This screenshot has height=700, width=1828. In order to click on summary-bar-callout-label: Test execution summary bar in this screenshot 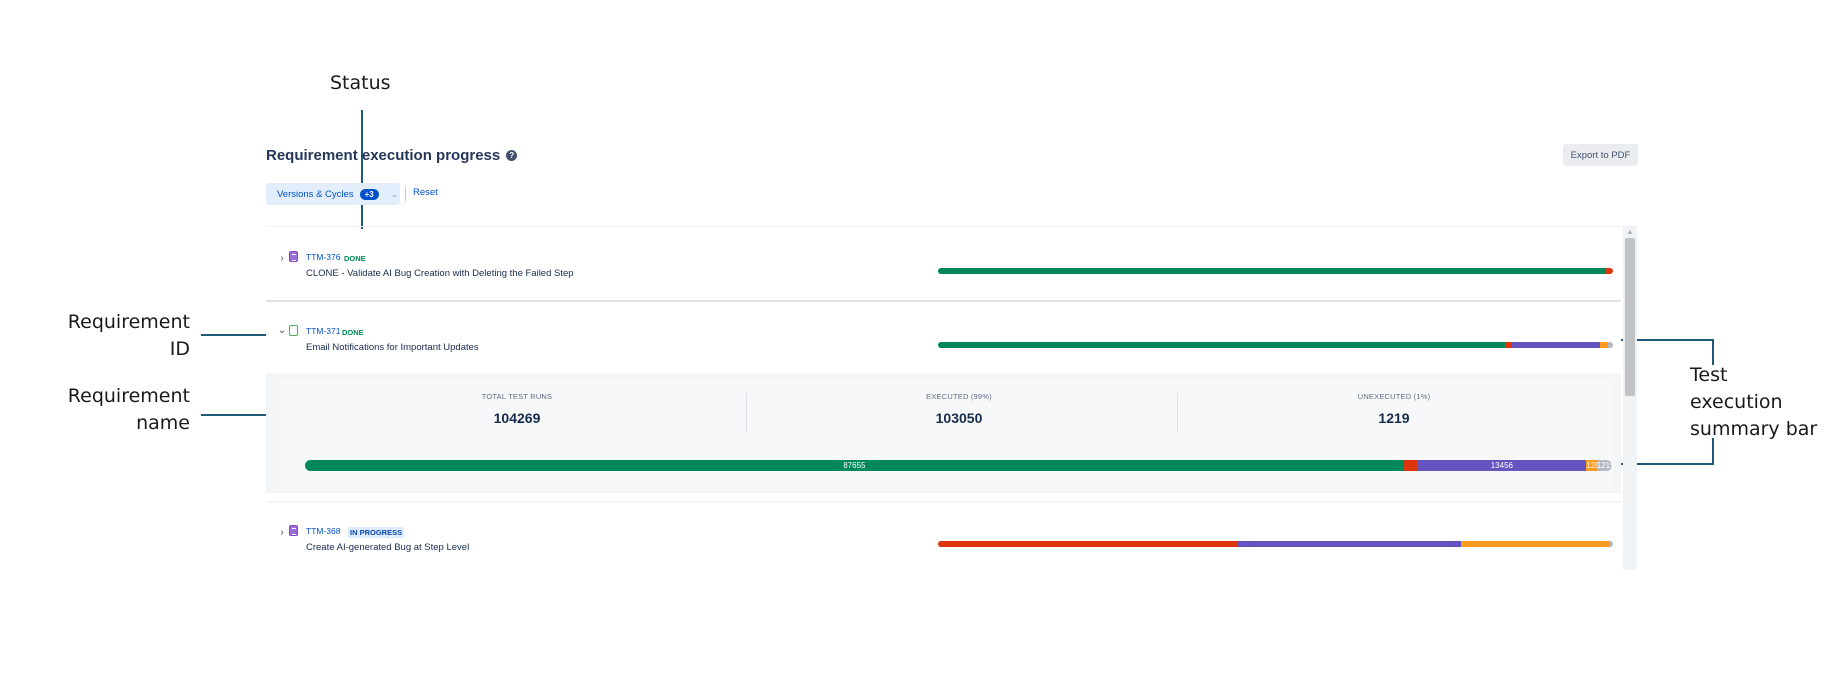, I will do `click(1759, 402)`.